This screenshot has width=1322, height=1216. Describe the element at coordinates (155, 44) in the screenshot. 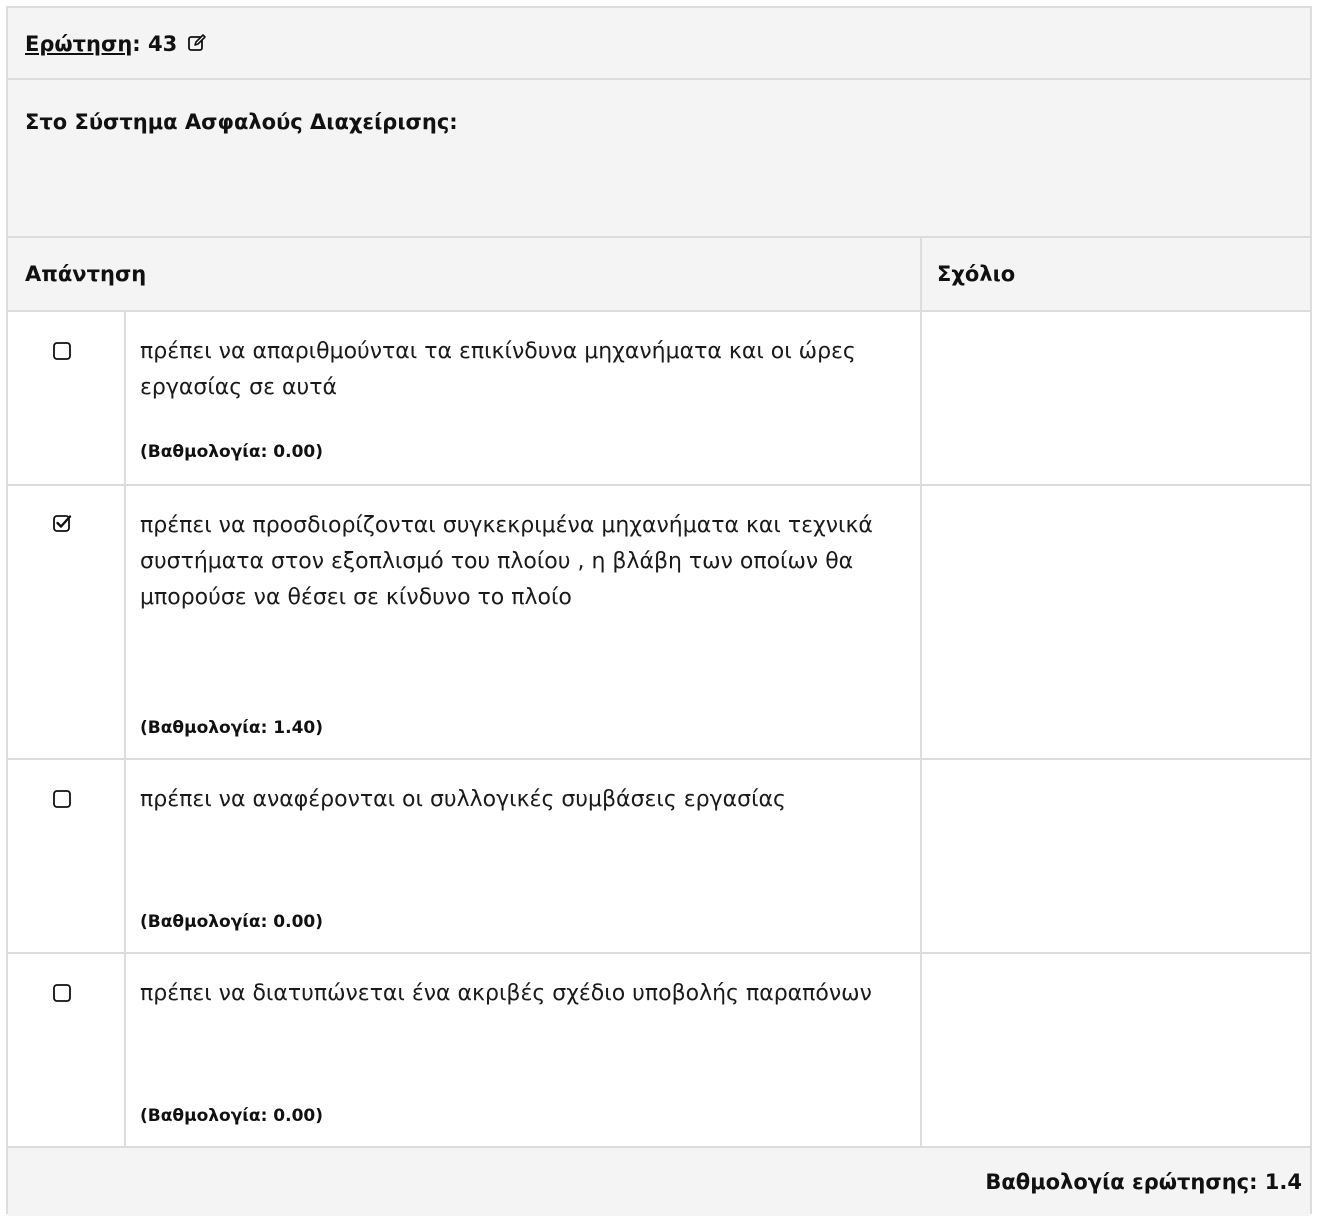

I see `question-number: : 43` at that location.